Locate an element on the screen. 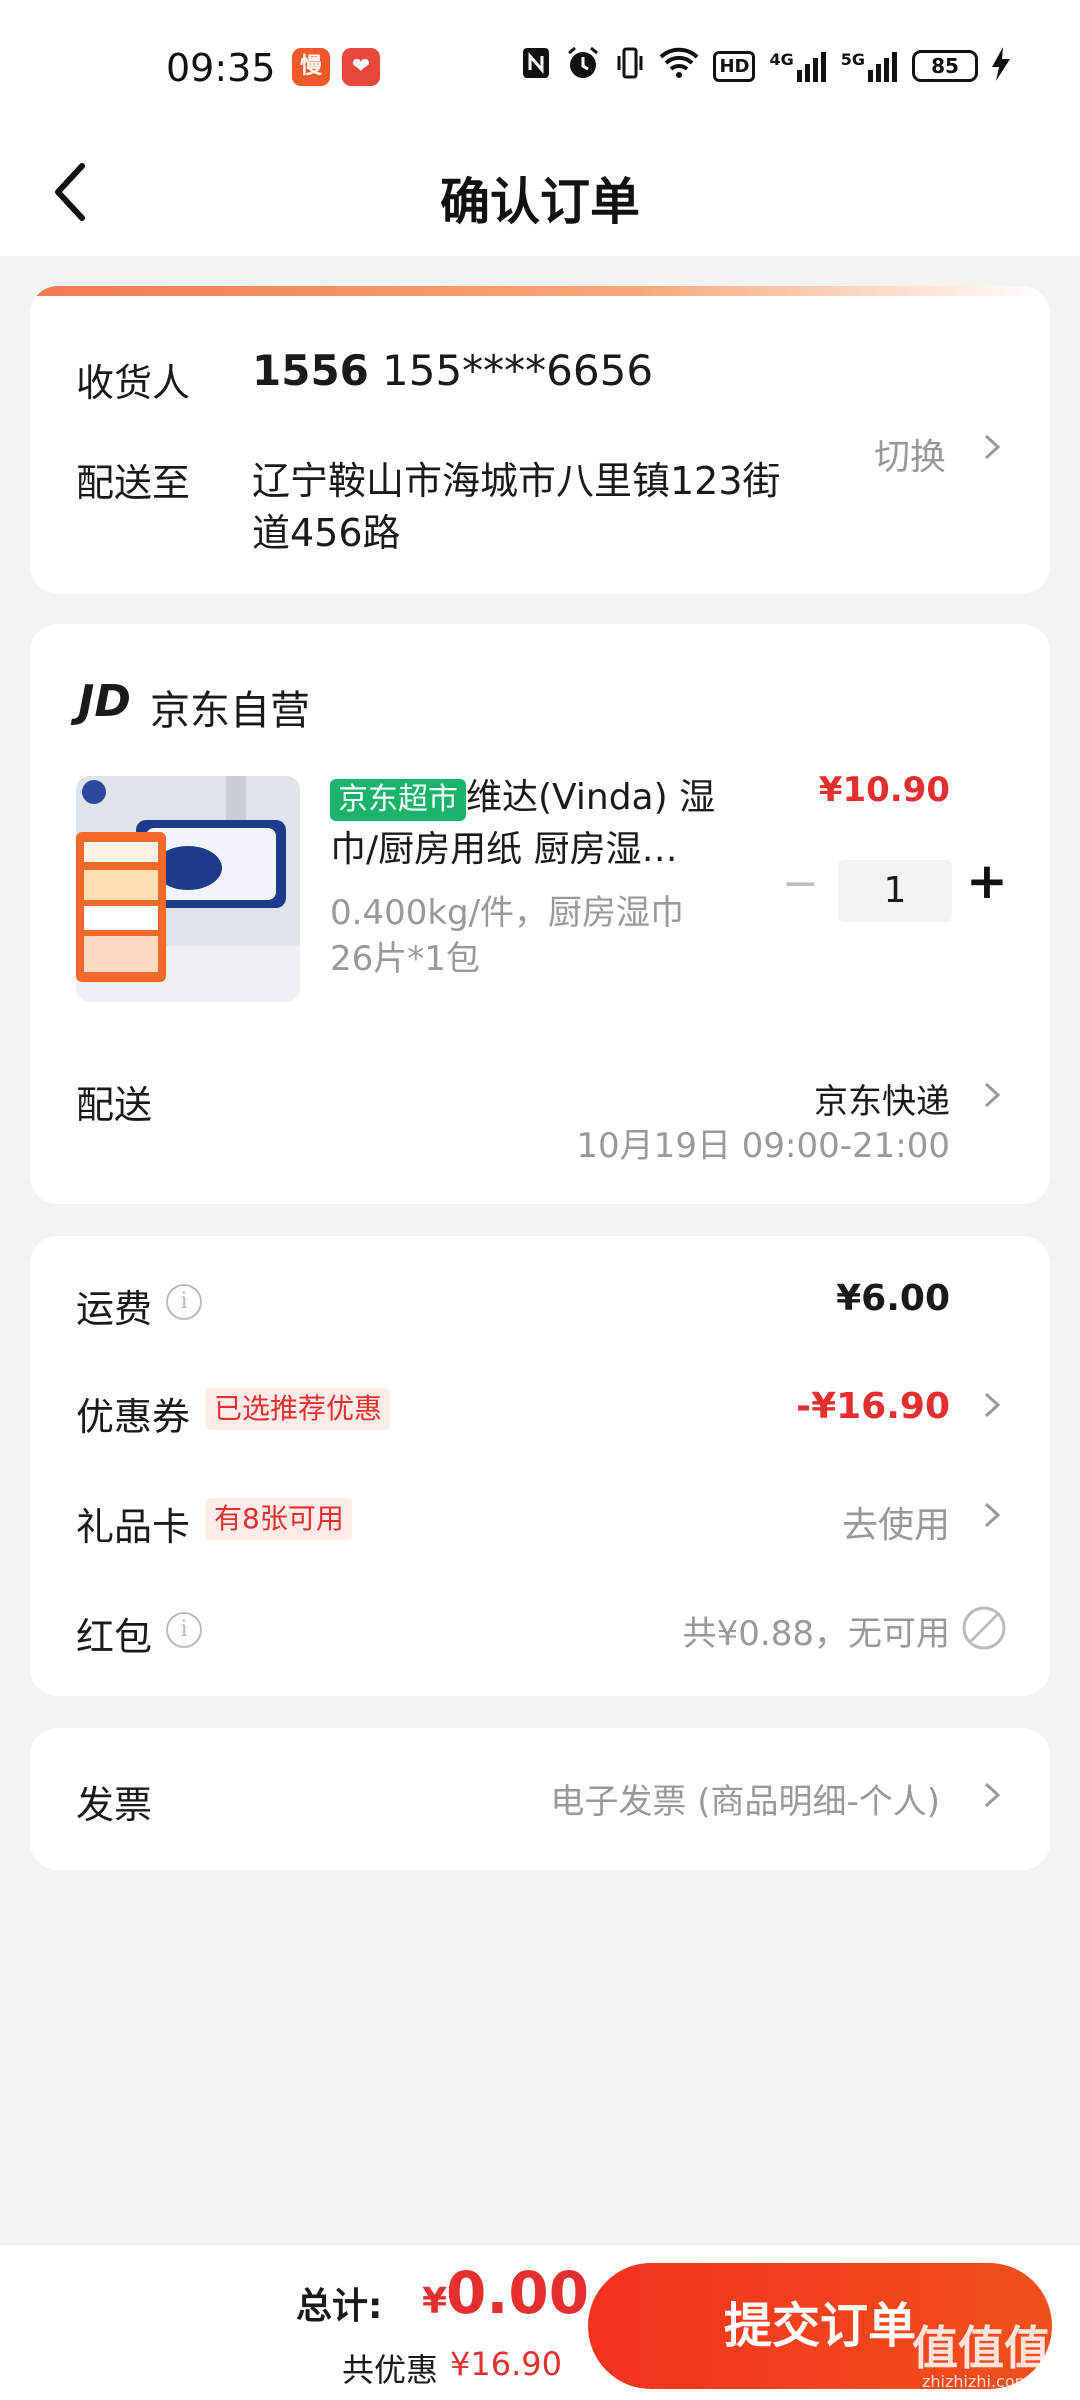 The image size is (1080, 2400). status-icons: HD 4G 5G 85 is located at coordinates (765, 66).